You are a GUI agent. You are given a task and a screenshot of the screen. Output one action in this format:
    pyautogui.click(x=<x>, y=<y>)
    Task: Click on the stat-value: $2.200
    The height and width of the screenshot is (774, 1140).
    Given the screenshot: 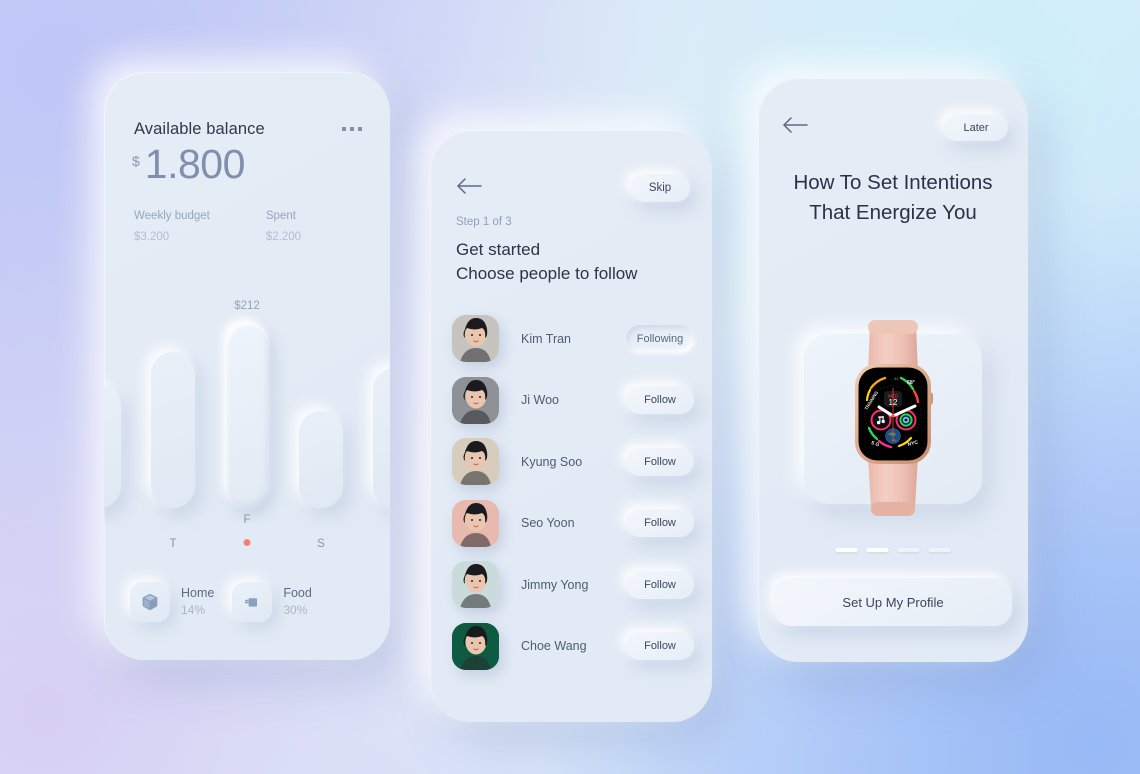 What is the action you would take?
    pyautogui.click(x=283, y=237)
    